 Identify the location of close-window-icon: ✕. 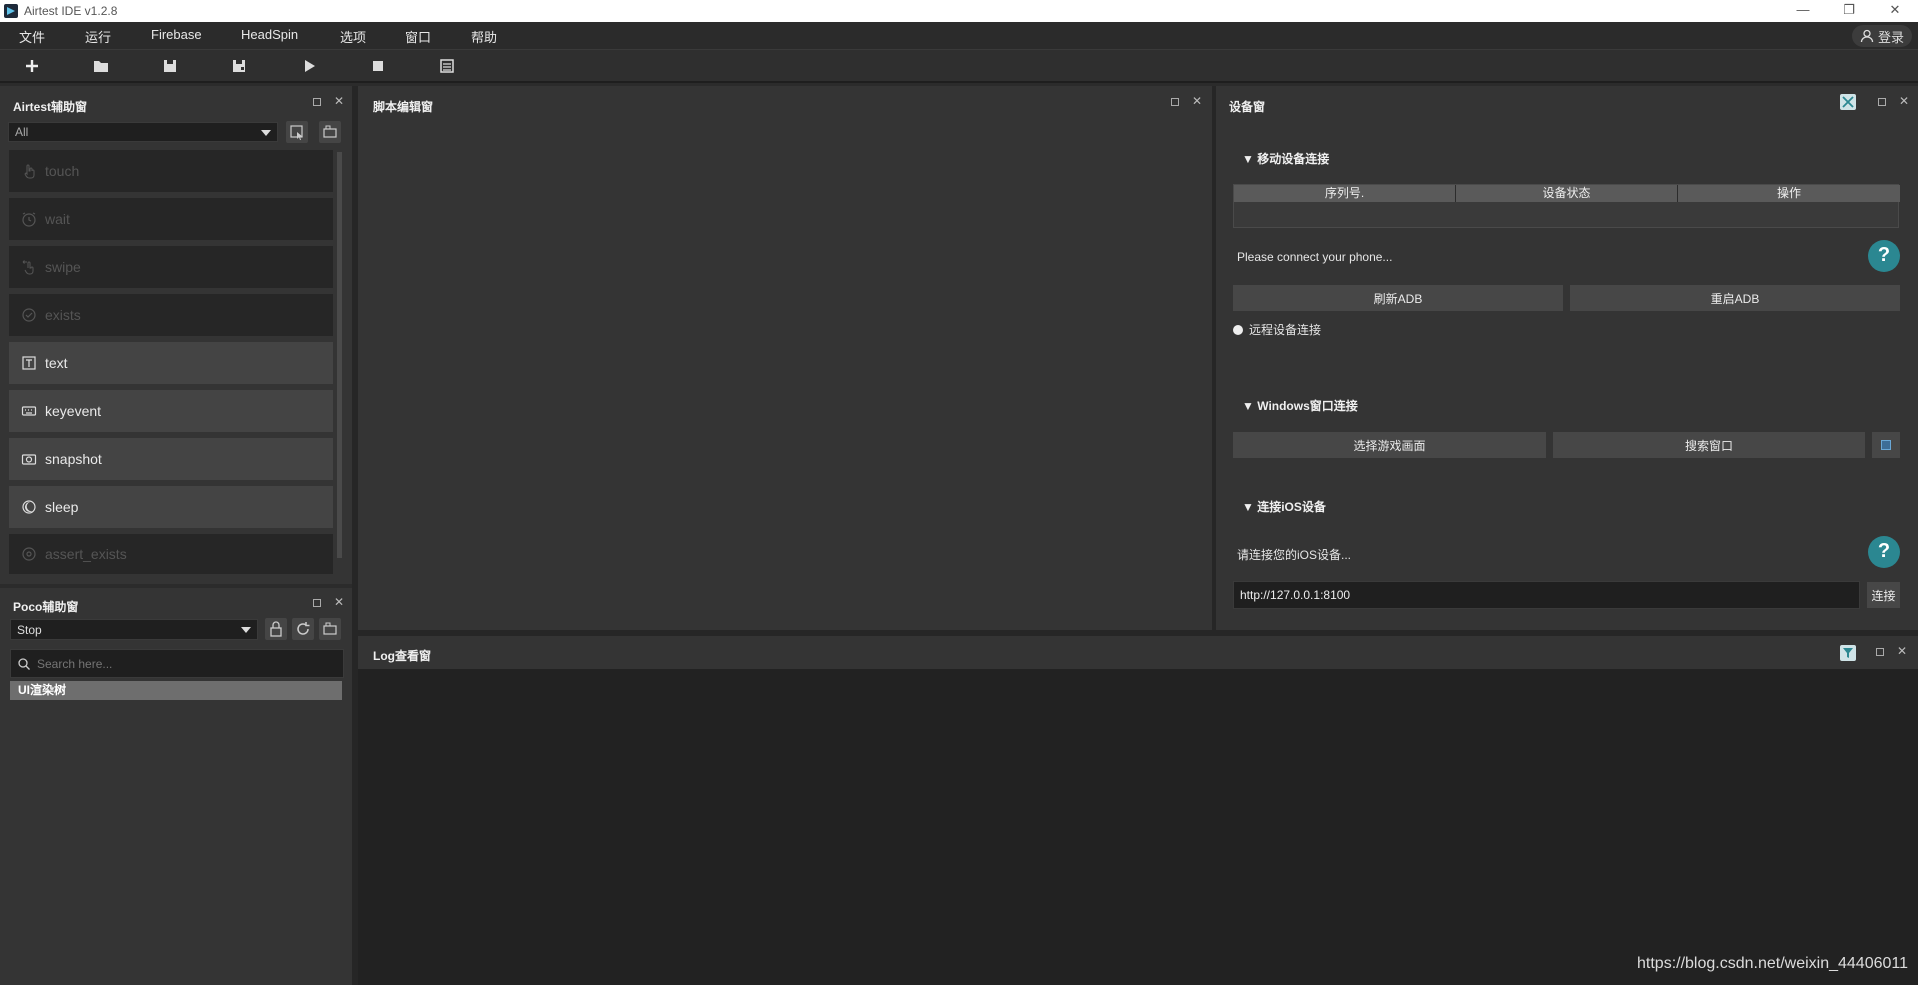
(1895, 11).